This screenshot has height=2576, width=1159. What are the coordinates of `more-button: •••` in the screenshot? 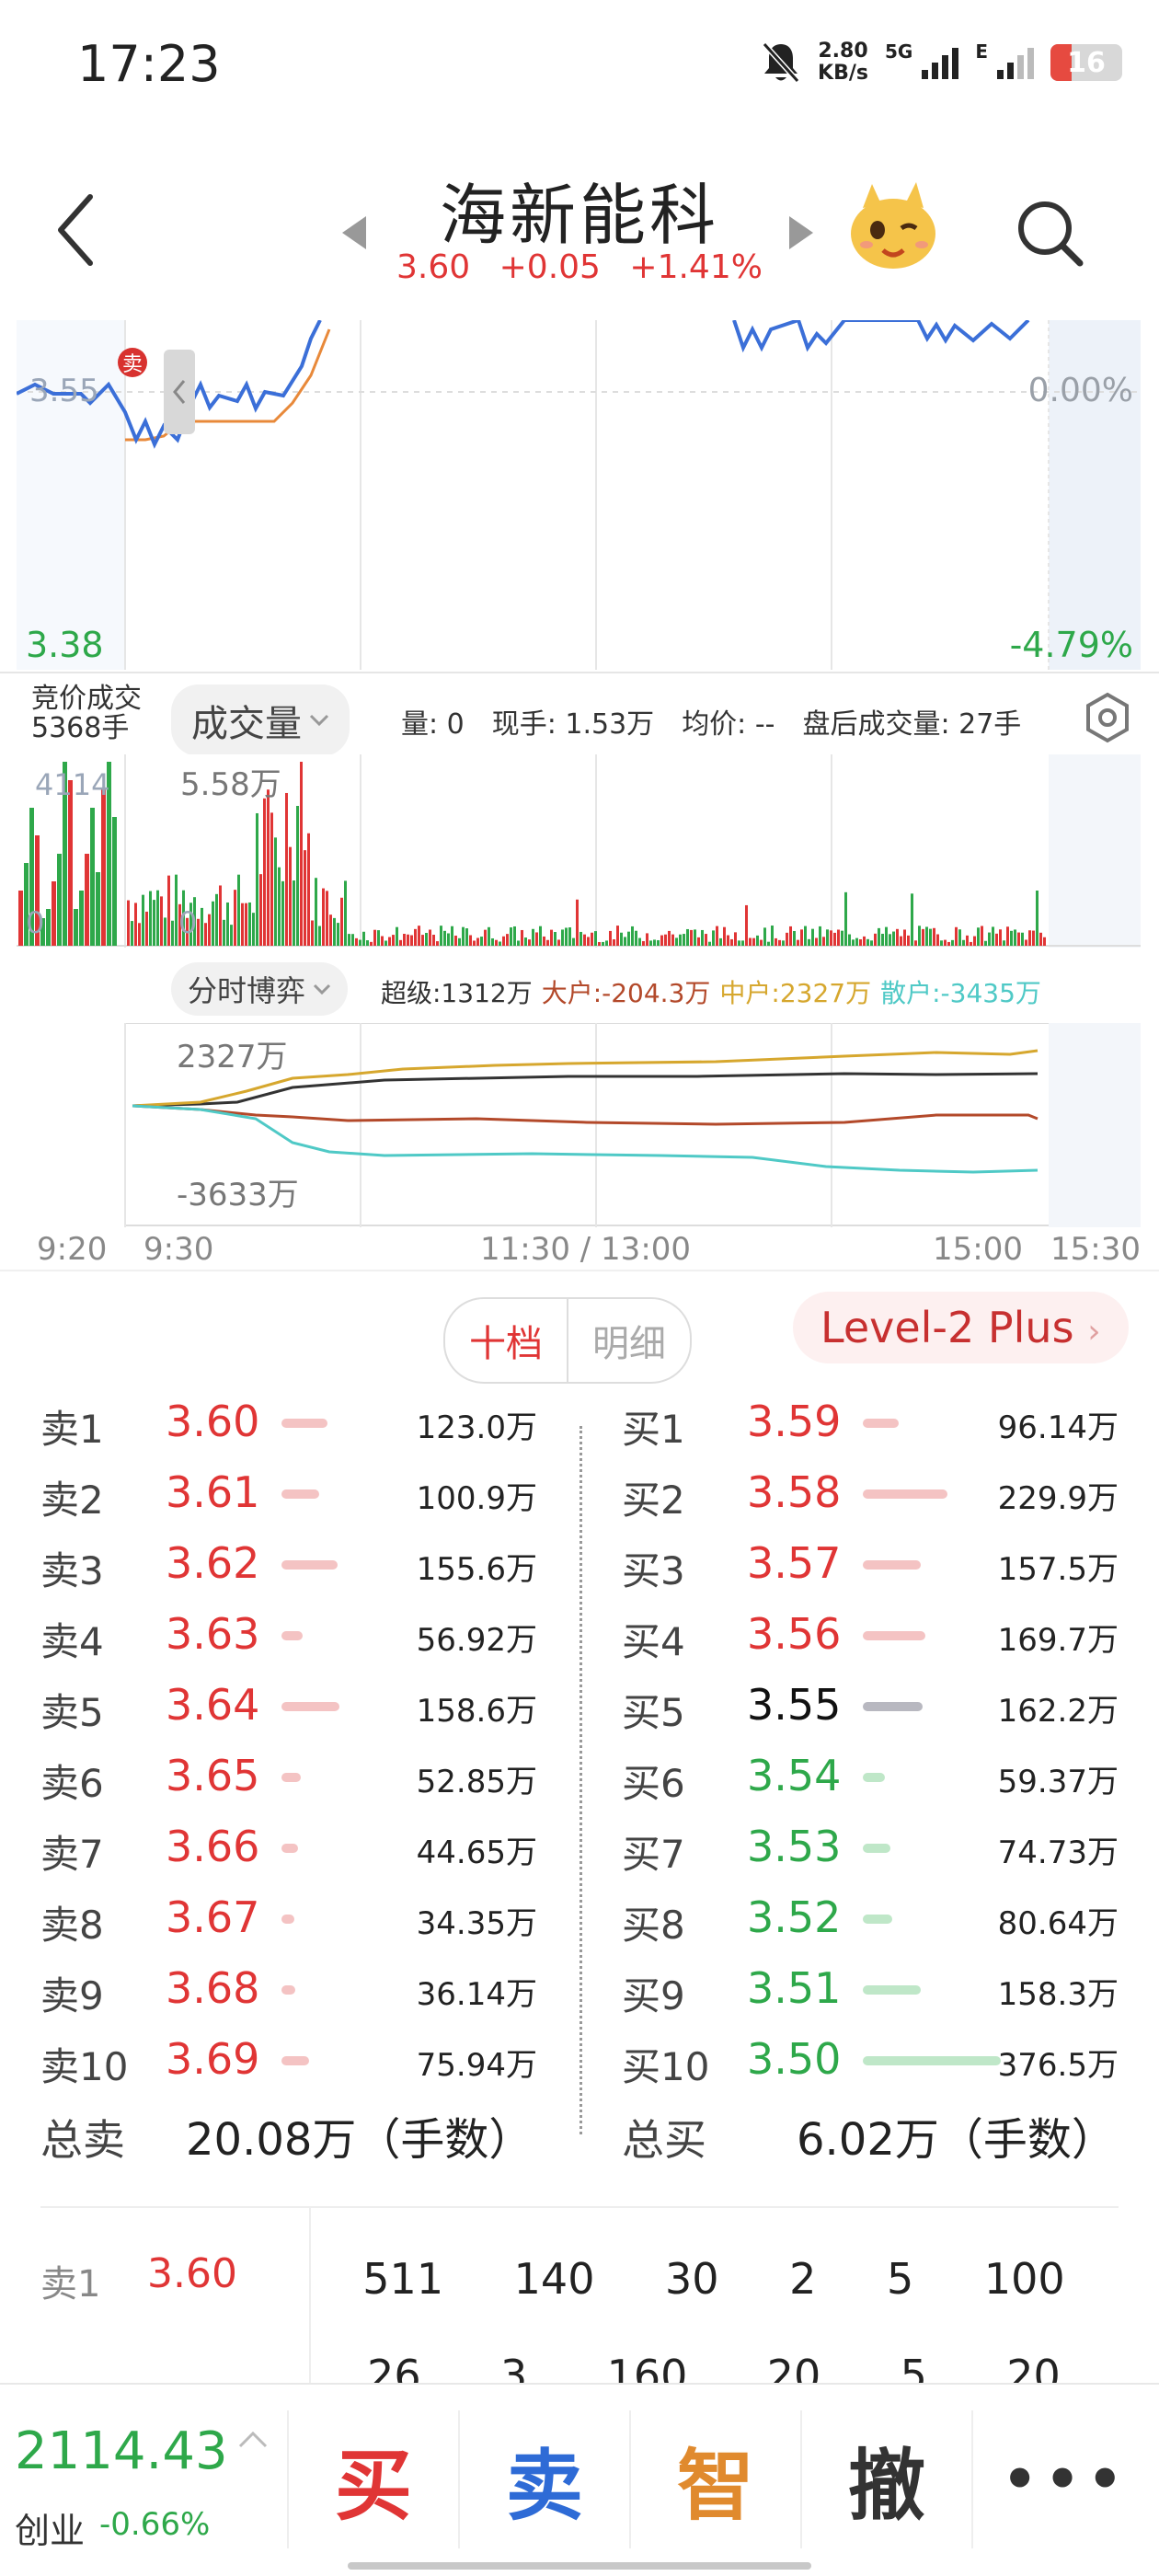 It's located at (1065, 2479).